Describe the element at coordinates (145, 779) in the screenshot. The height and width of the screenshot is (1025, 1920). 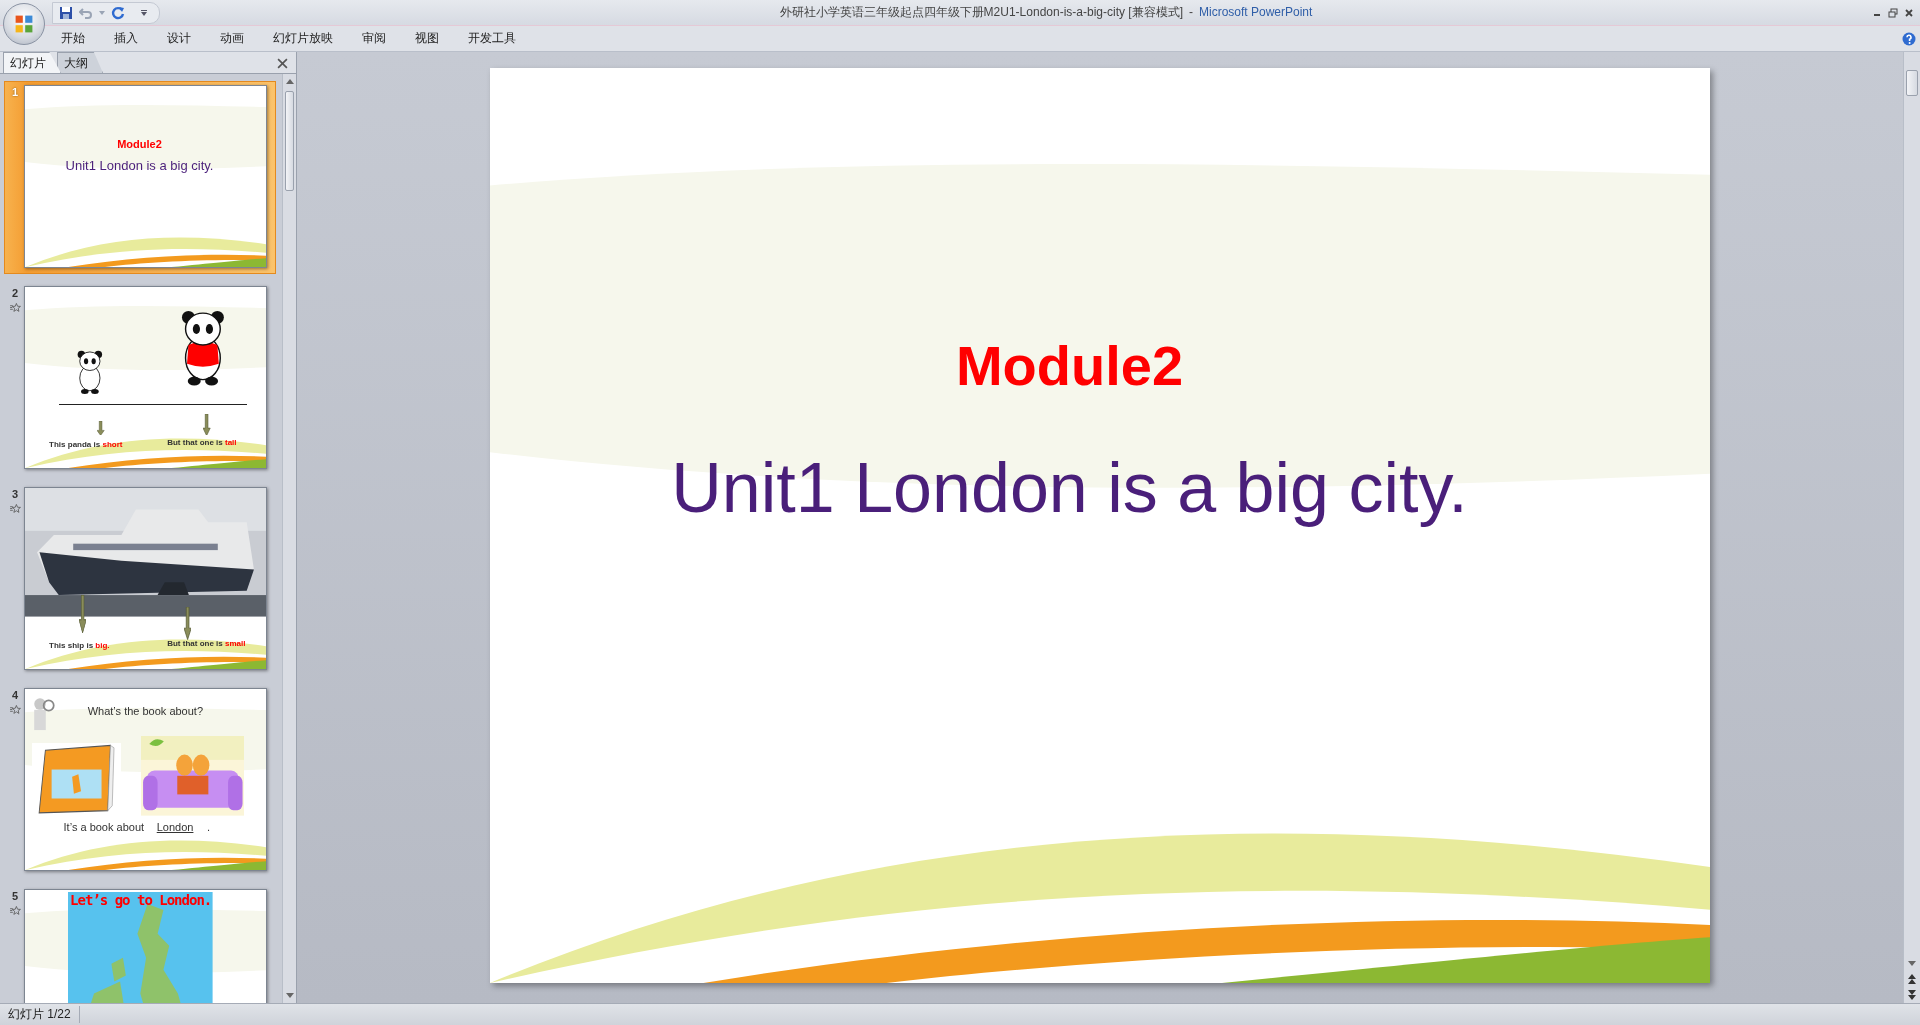
I see `slide-thumbnail: What’s the book about? It’s a book about London .` at that location.